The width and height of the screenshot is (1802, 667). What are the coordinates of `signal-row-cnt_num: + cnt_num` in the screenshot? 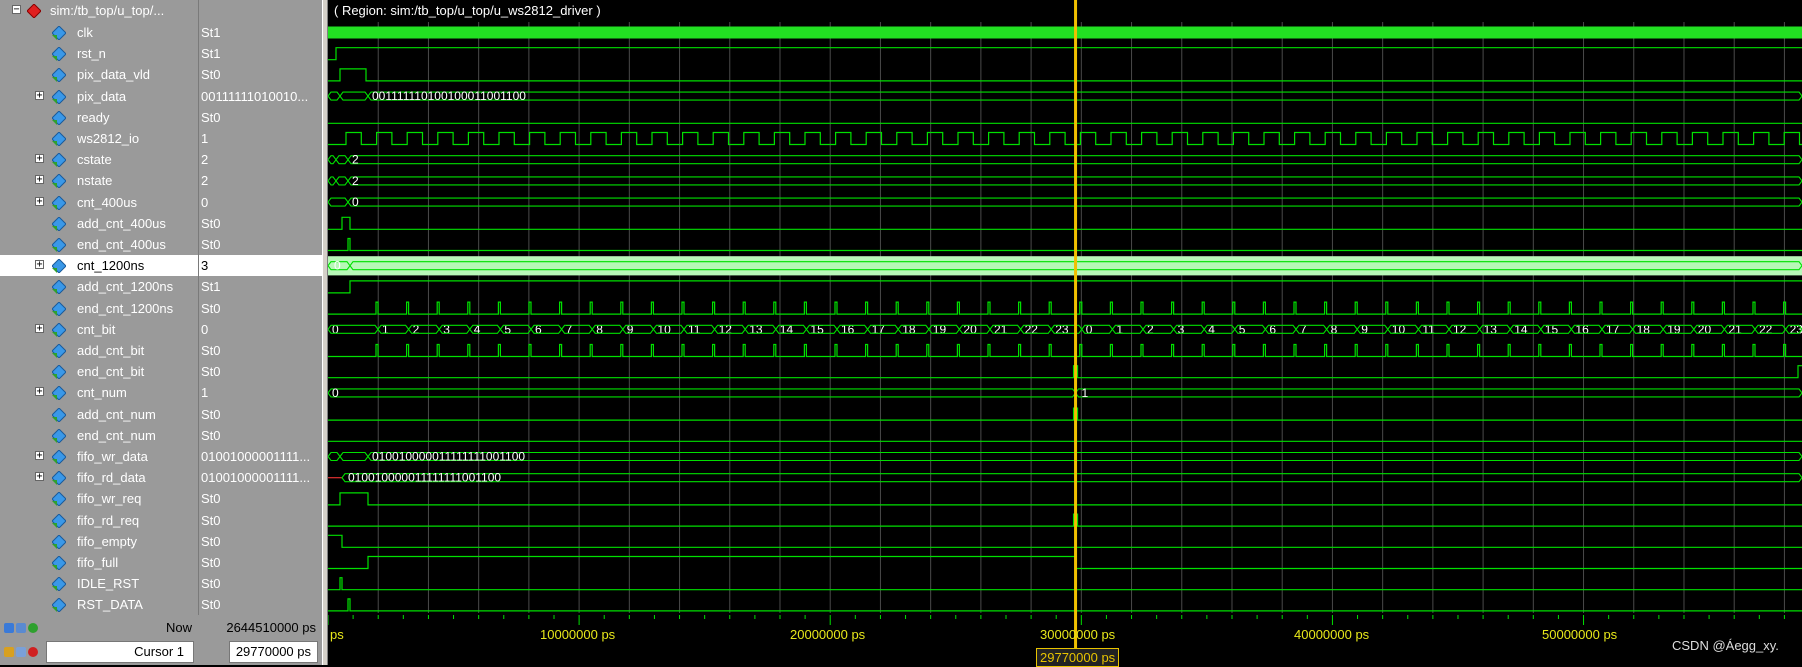 It's located at (99, 392).